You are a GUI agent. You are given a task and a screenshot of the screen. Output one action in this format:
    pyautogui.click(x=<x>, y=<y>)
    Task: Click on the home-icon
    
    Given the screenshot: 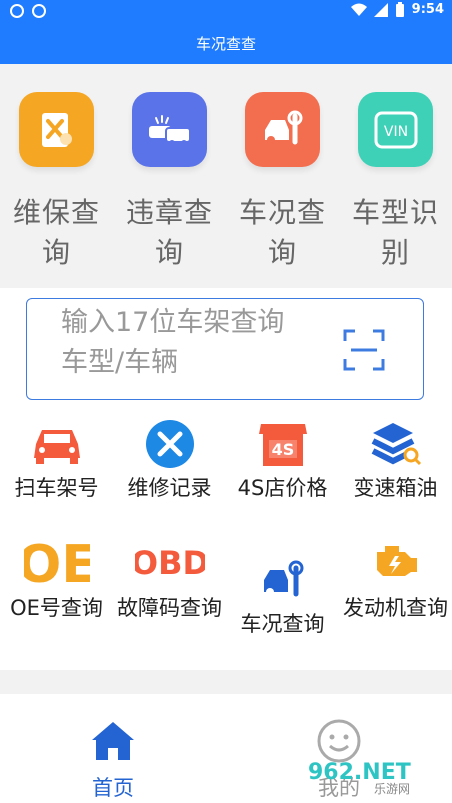 What is the action you would take?
    pyautogui.click(x=113, y=741)
    